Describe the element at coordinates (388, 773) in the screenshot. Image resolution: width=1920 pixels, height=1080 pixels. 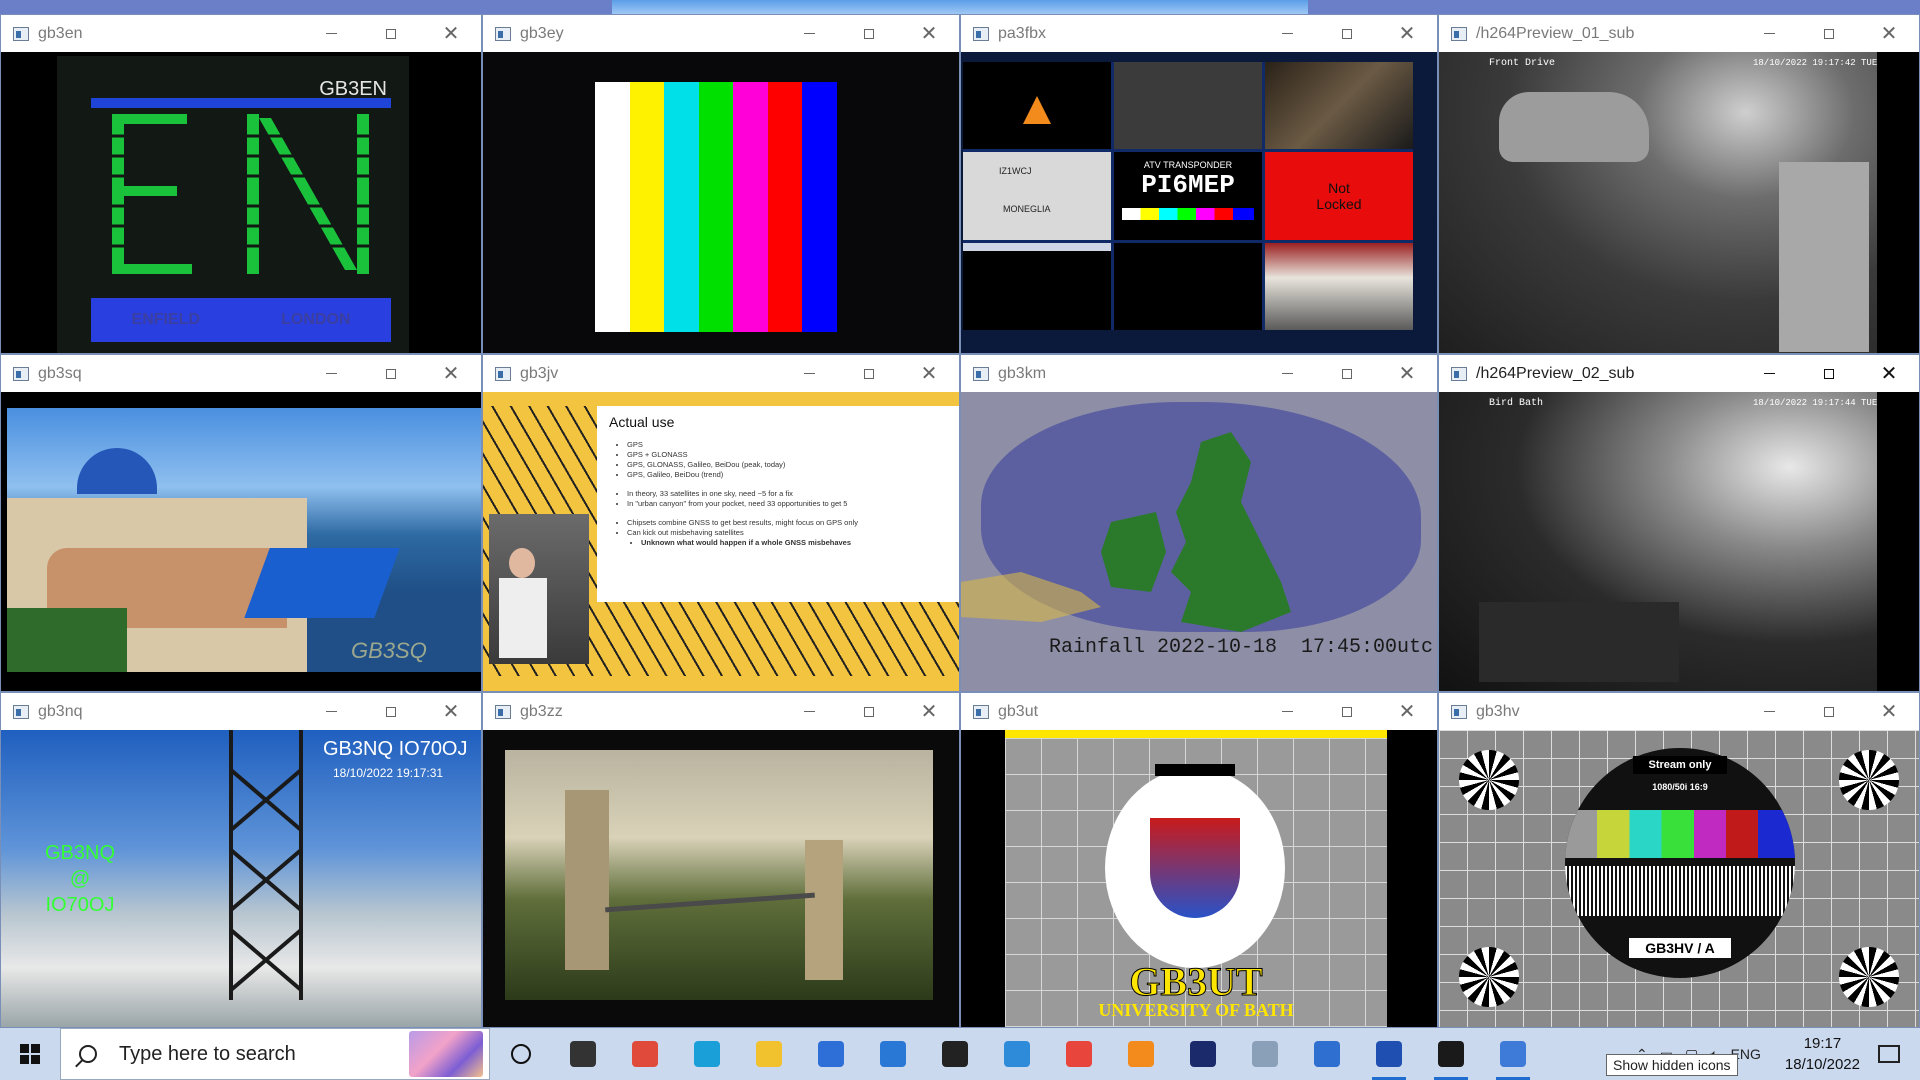
I see `stream-timestamp: 18/10/2022 19:17:31` at that location.